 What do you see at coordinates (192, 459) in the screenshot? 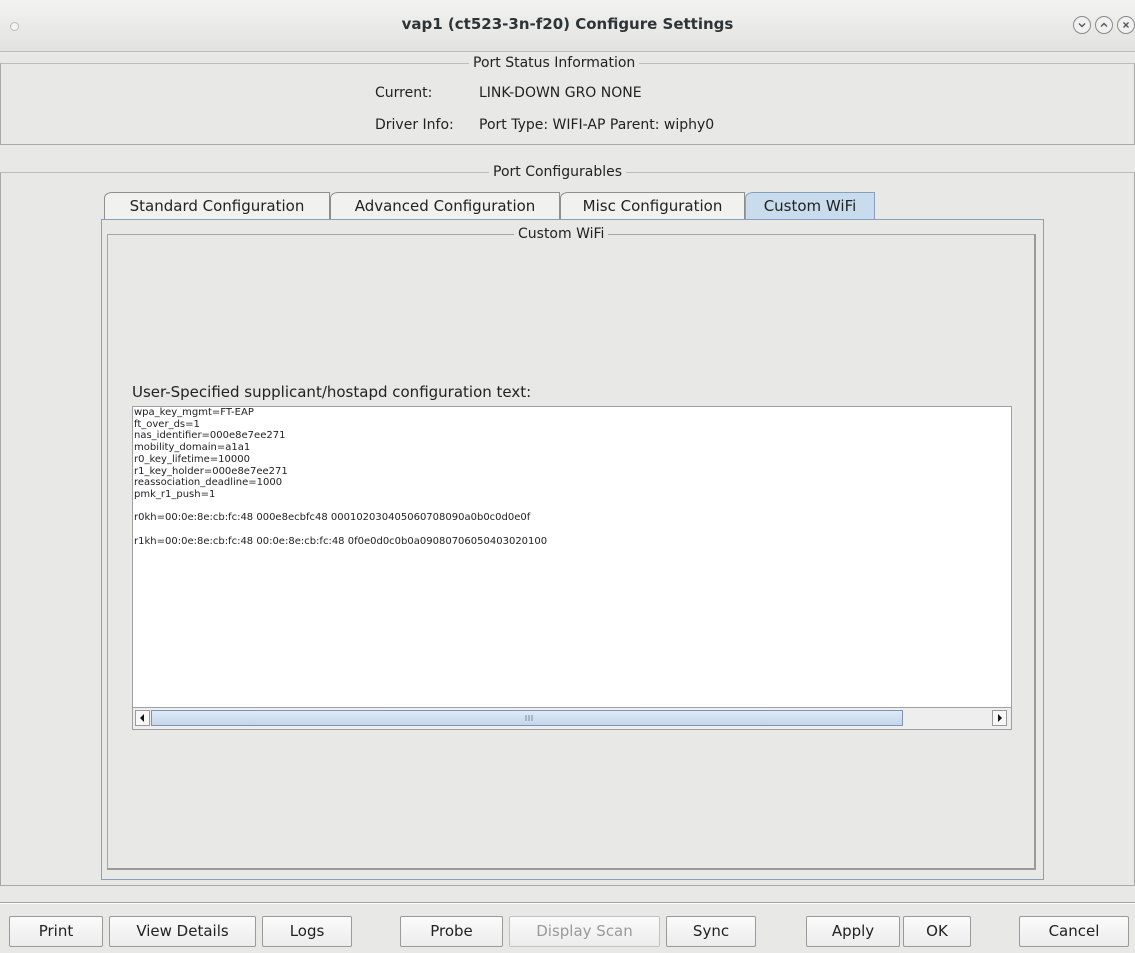
I see `config-text-line: r0_key_lifetime=10000` at bounding box center [192, 459].